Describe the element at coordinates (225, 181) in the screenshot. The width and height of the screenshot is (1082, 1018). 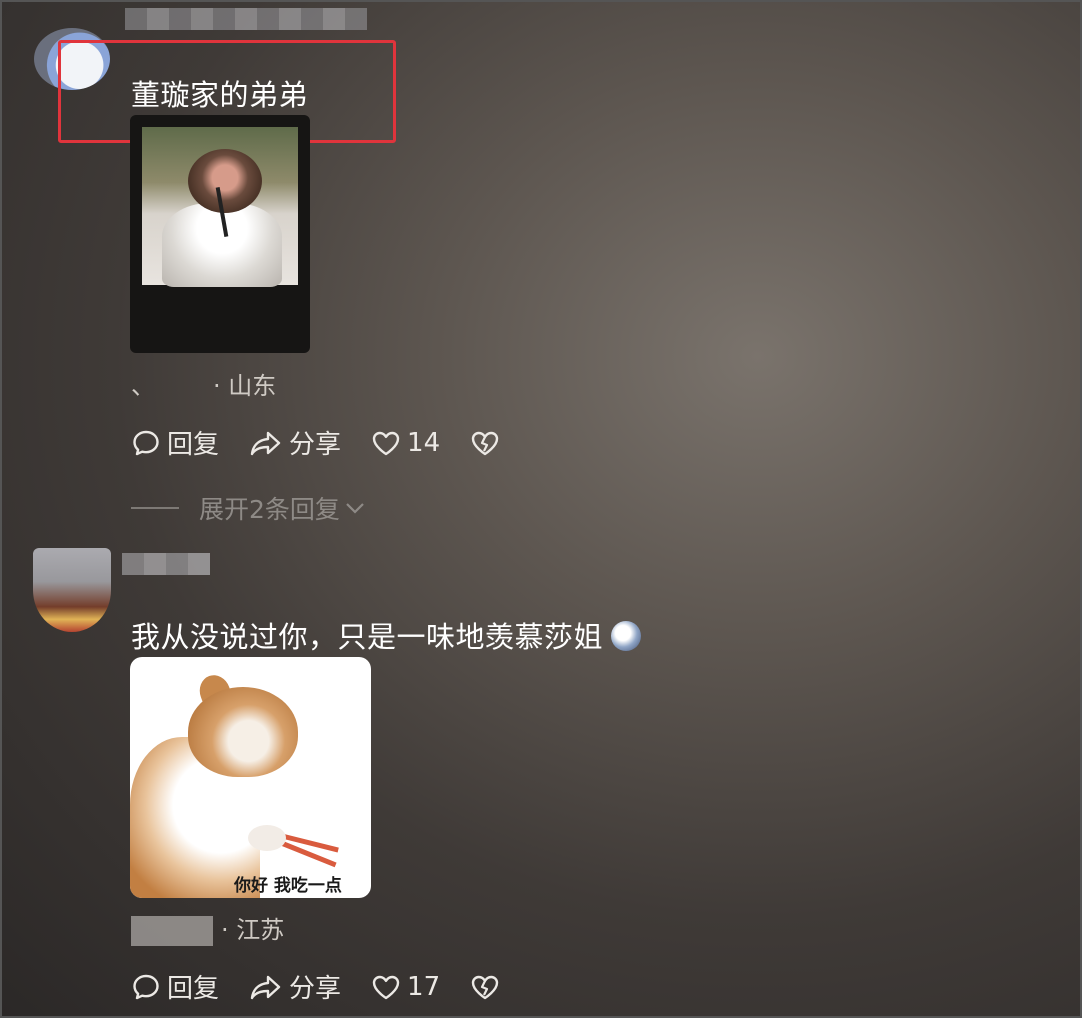
I see `monkey-head-image` at that location.